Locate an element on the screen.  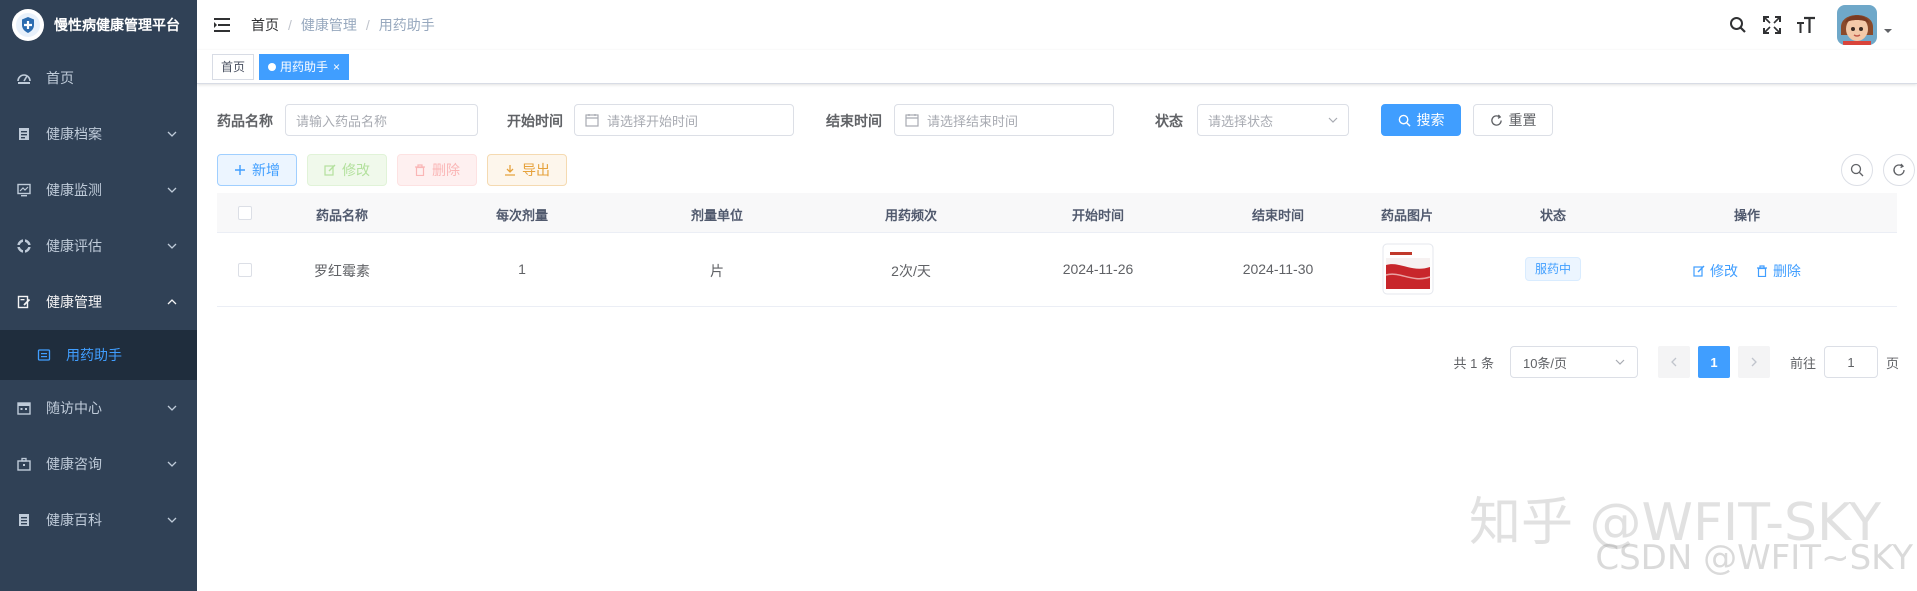
sidebar-item-label: 健康咨询 is located at coordinates (74, 464).